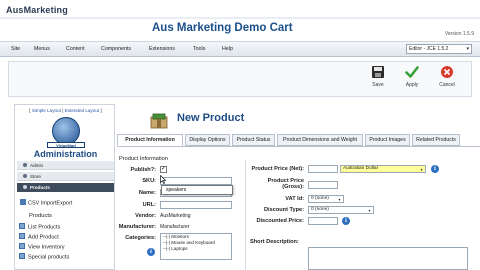 The image size is (480, 270). Describe the element at coordinates (149, 205) in the screenshot. I see `url-label: URL:` at that location.